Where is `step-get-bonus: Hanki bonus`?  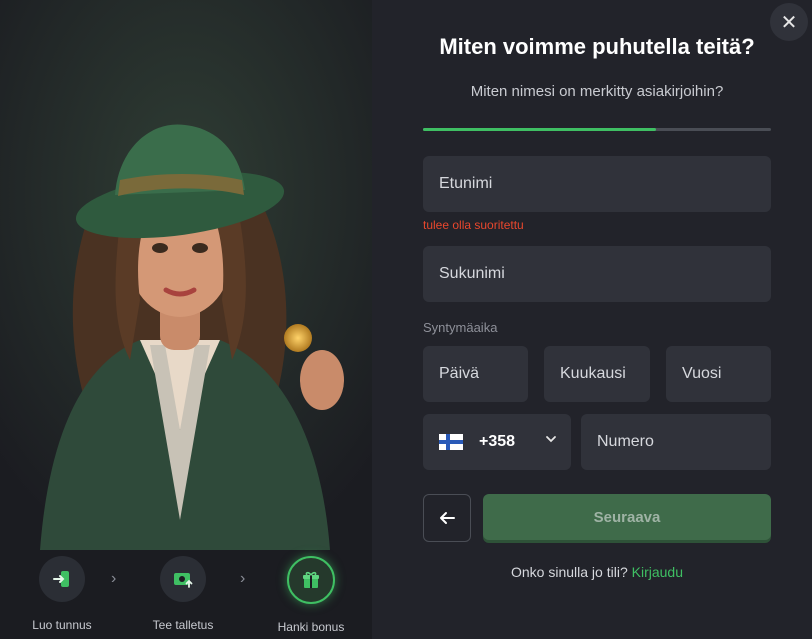 step-get-bonus: Hanki bonus is located at coordinates (311, 595).